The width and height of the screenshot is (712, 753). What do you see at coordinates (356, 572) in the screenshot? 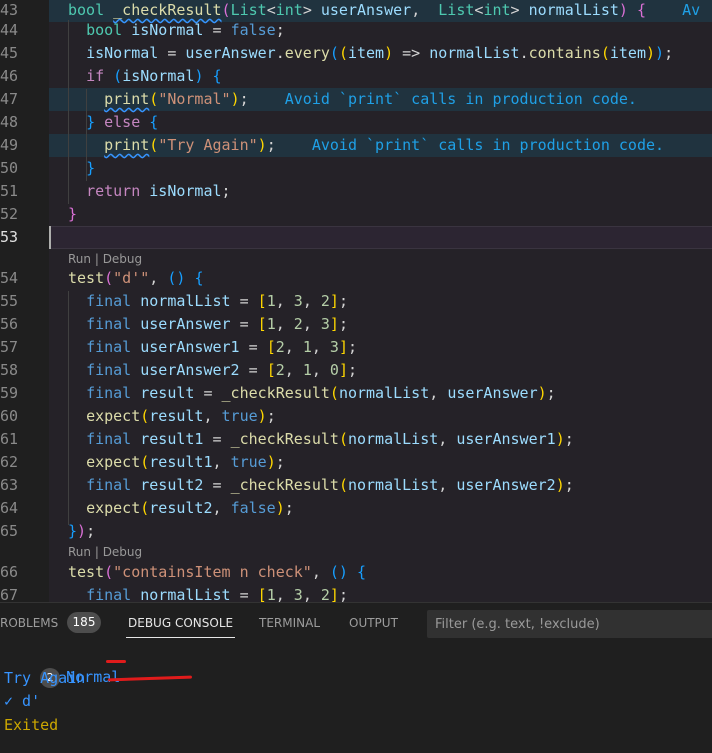
I see `code-line: 66 test("containsItem n check", () {` at bounding box center [356, 572].